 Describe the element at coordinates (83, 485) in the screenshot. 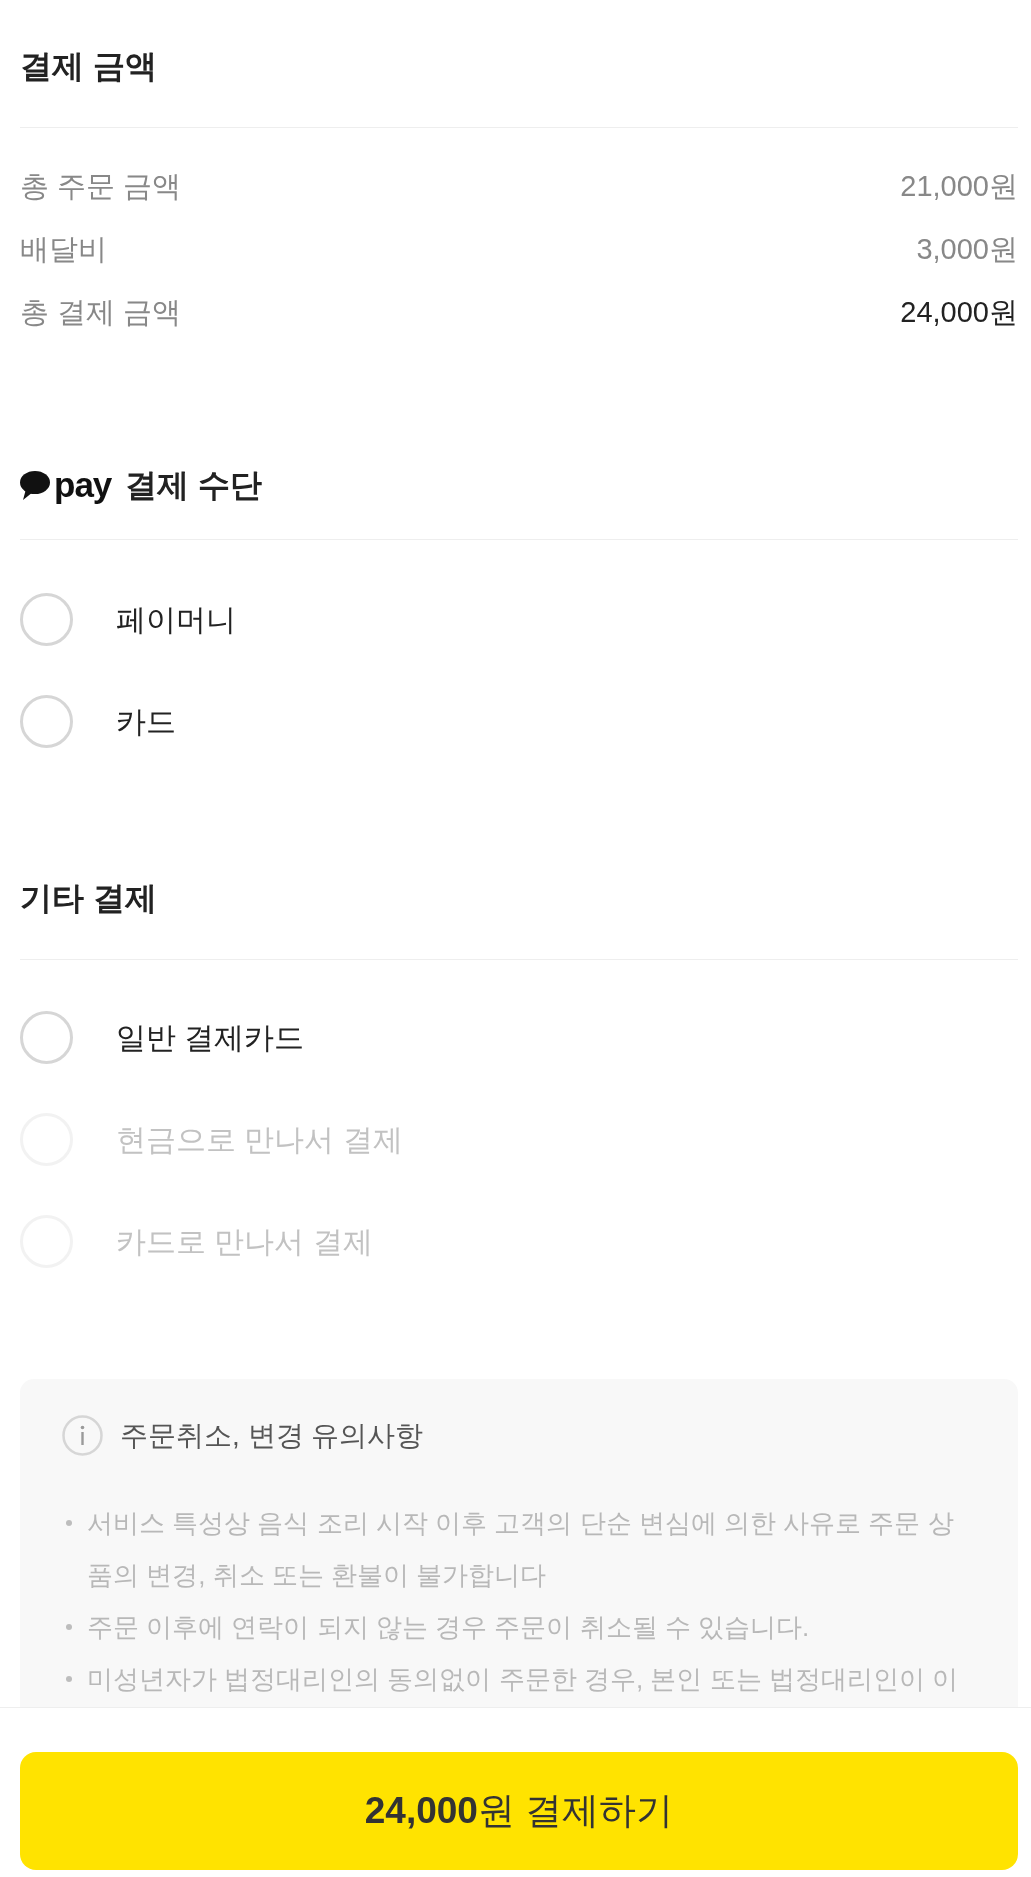

I see `pay-logo-text: pay` at that location.